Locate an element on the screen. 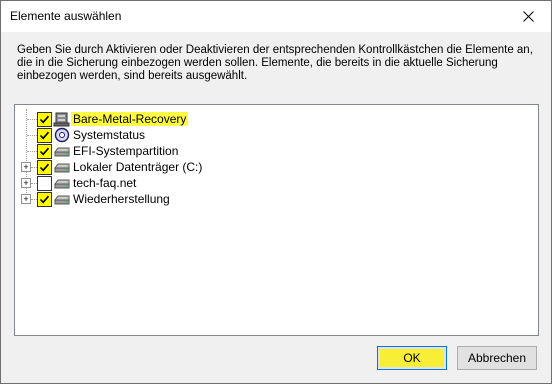  tree-item-label: tech-faq.net is located at coordinates (105, 183).